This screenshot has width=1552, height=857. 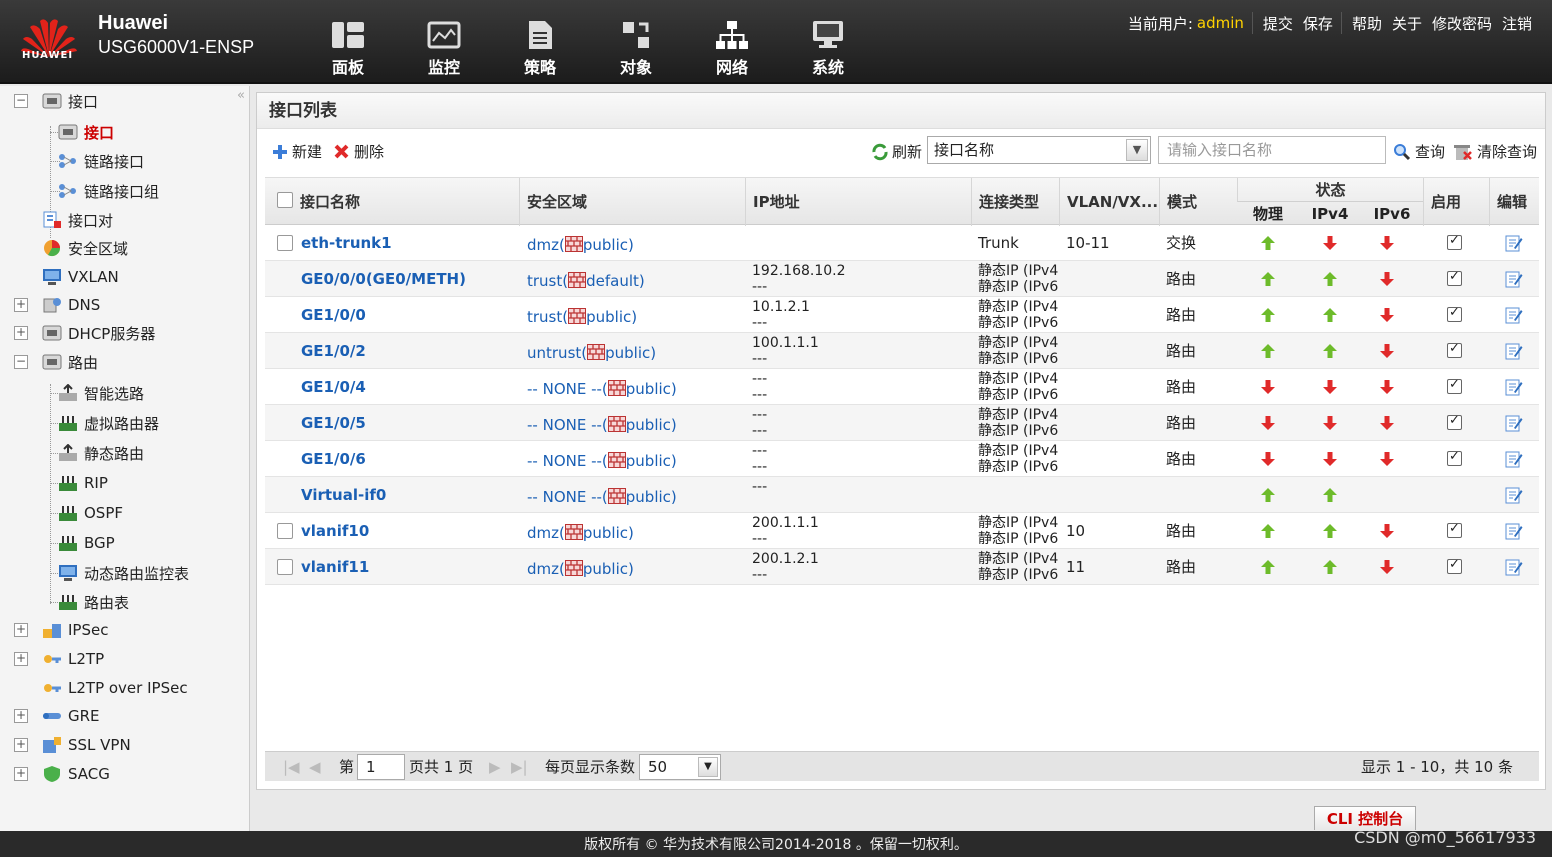 What do you see at coordinates (1272, 150) in the screenshot?
I see `search-input: 请输入接口名称` at bounding box center [1272, 150].